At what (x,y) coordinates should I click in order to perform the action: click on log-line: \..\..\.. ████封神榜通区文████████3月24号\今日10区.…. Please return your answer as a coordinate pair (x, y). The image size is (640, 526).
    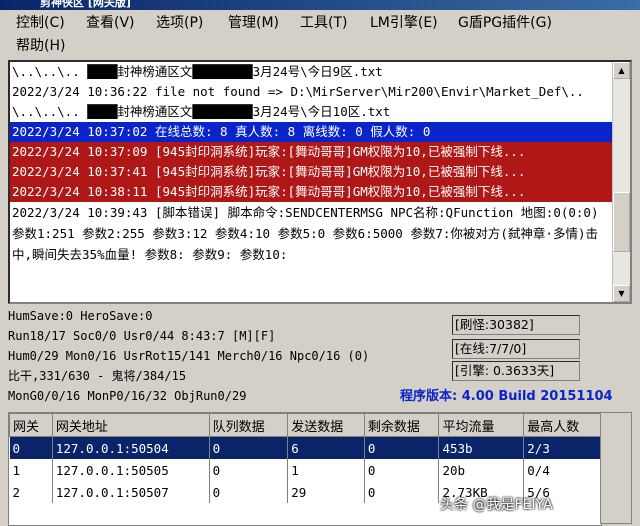
    Looking at the image, I should click on (201, 111).